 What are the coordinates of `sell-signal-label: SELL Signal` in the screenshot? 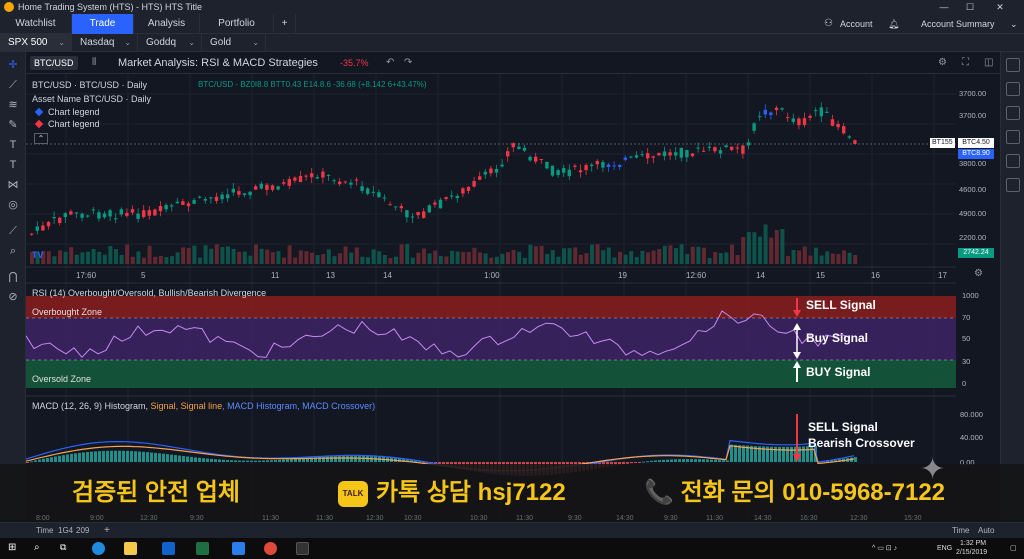 It's located at (841, 305).